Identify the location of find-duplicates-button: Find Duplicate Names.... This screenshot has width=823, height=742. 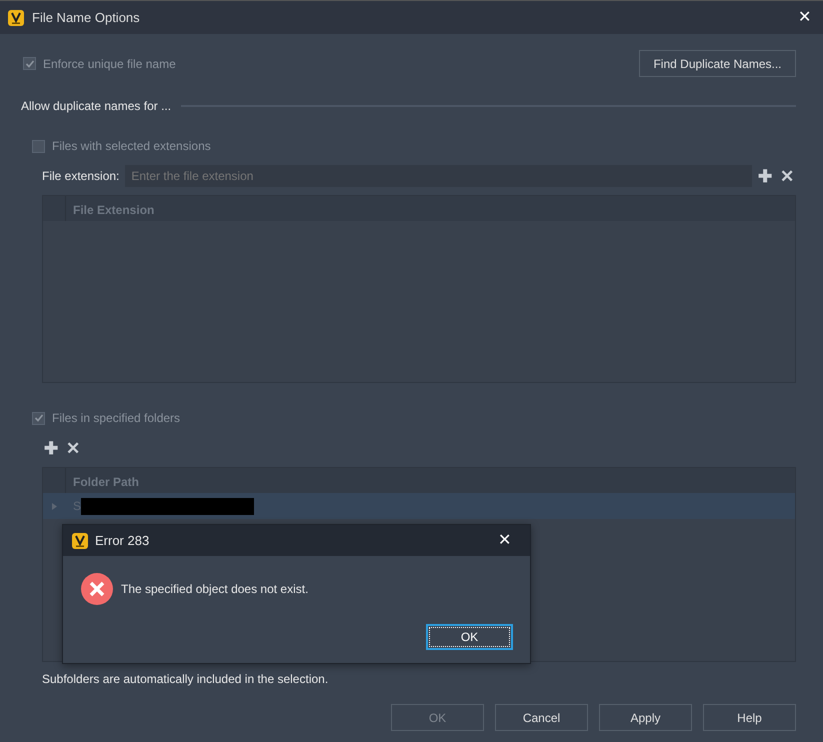
(717, 63).